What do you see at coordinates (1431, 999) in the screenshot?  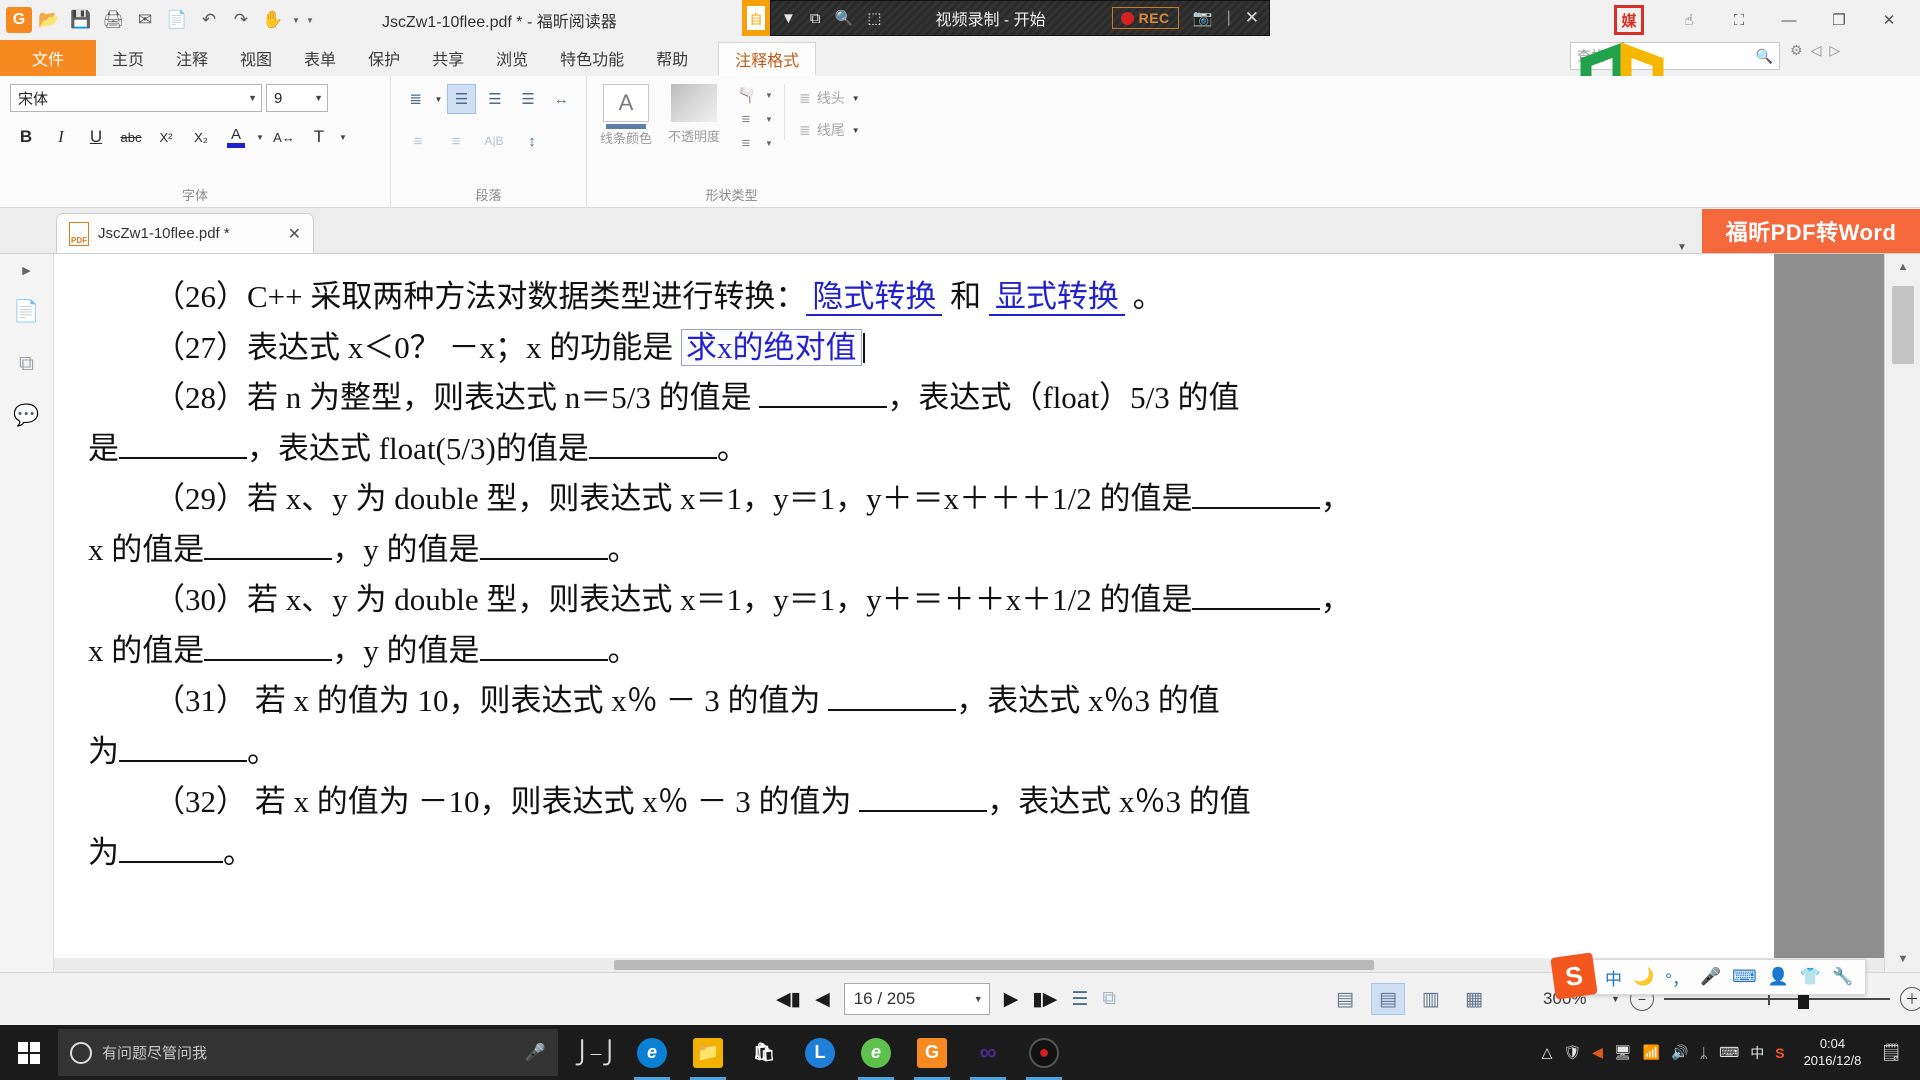 I see `facing-view-button: ▥` at bounding box center [1431, 999].